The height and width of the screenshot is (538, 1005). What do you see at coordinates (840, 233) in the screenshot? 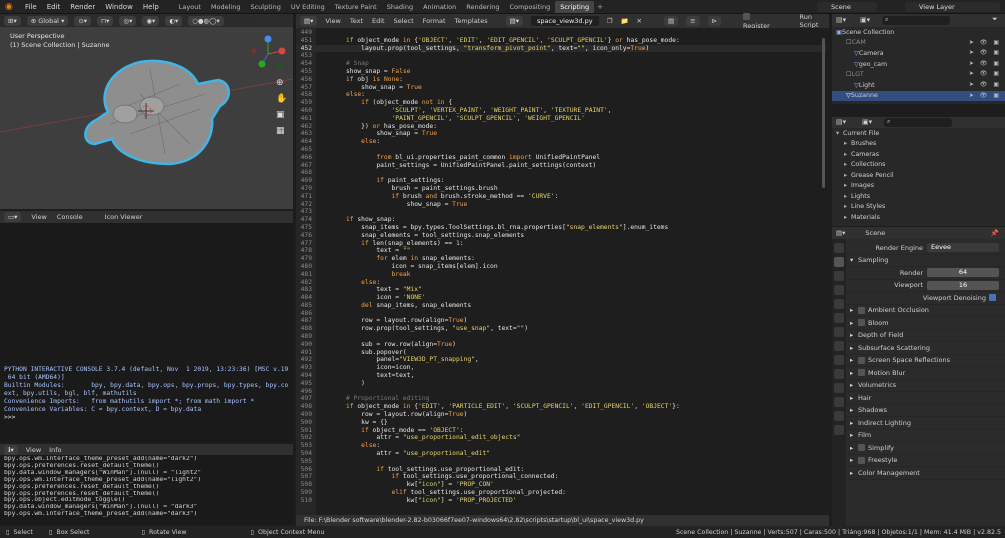
I see `properties-type-icon: ▤▾` at bounding box center [840, 233].